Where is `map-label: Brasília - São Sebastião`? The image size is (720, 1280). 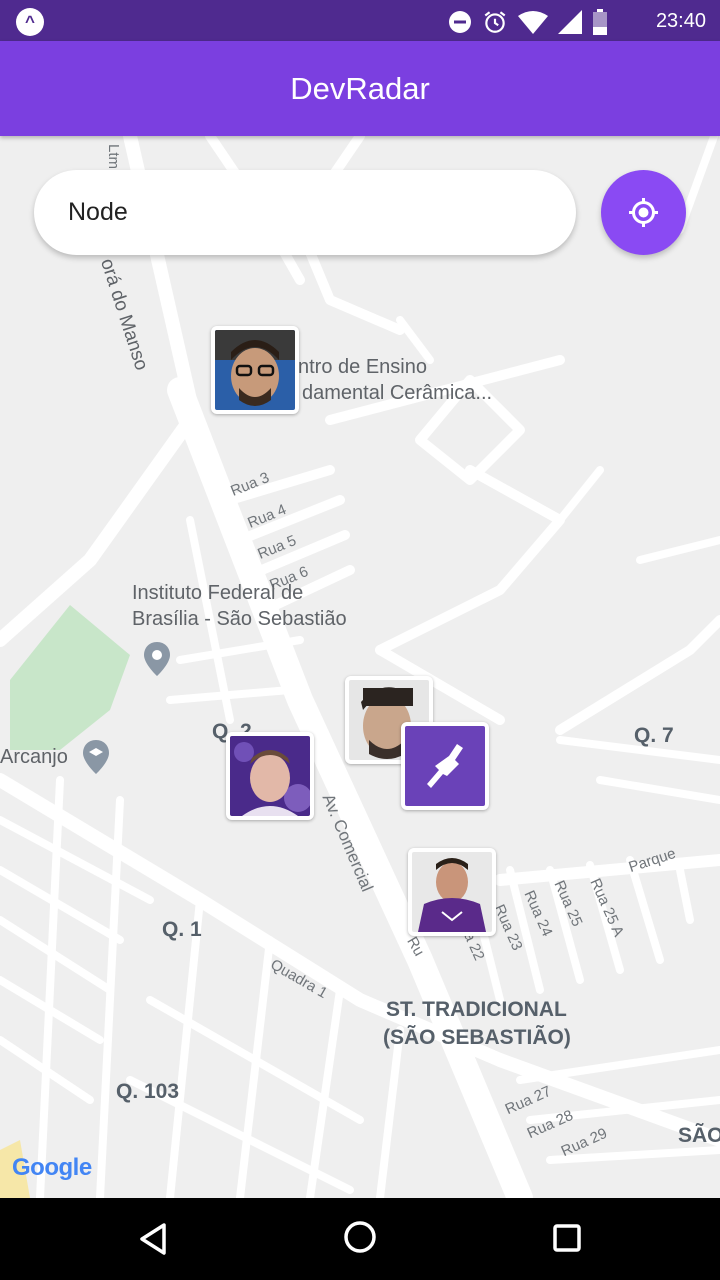 map-label: Brasília - São Sebastião is located at coordinates (239, 619).